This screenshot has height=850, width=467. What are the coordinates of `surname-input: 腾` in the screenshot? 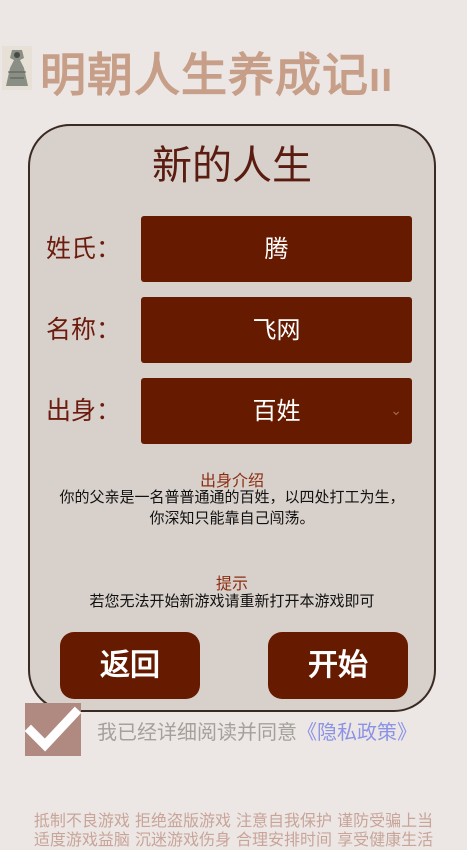 It's located at (276, 249).